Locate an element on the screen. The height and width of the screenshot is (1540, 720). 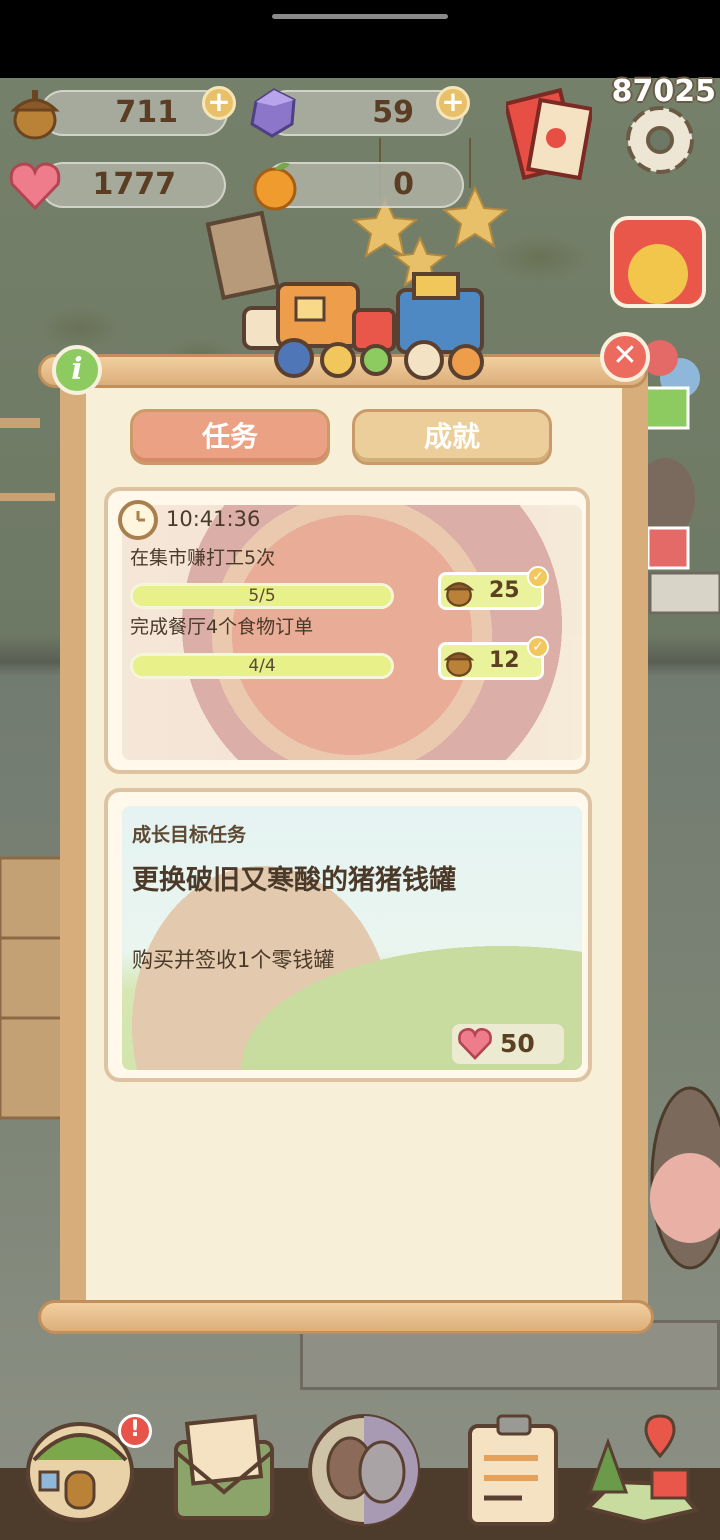
progress-label: 5/5 is located at coordinates (262, 596).